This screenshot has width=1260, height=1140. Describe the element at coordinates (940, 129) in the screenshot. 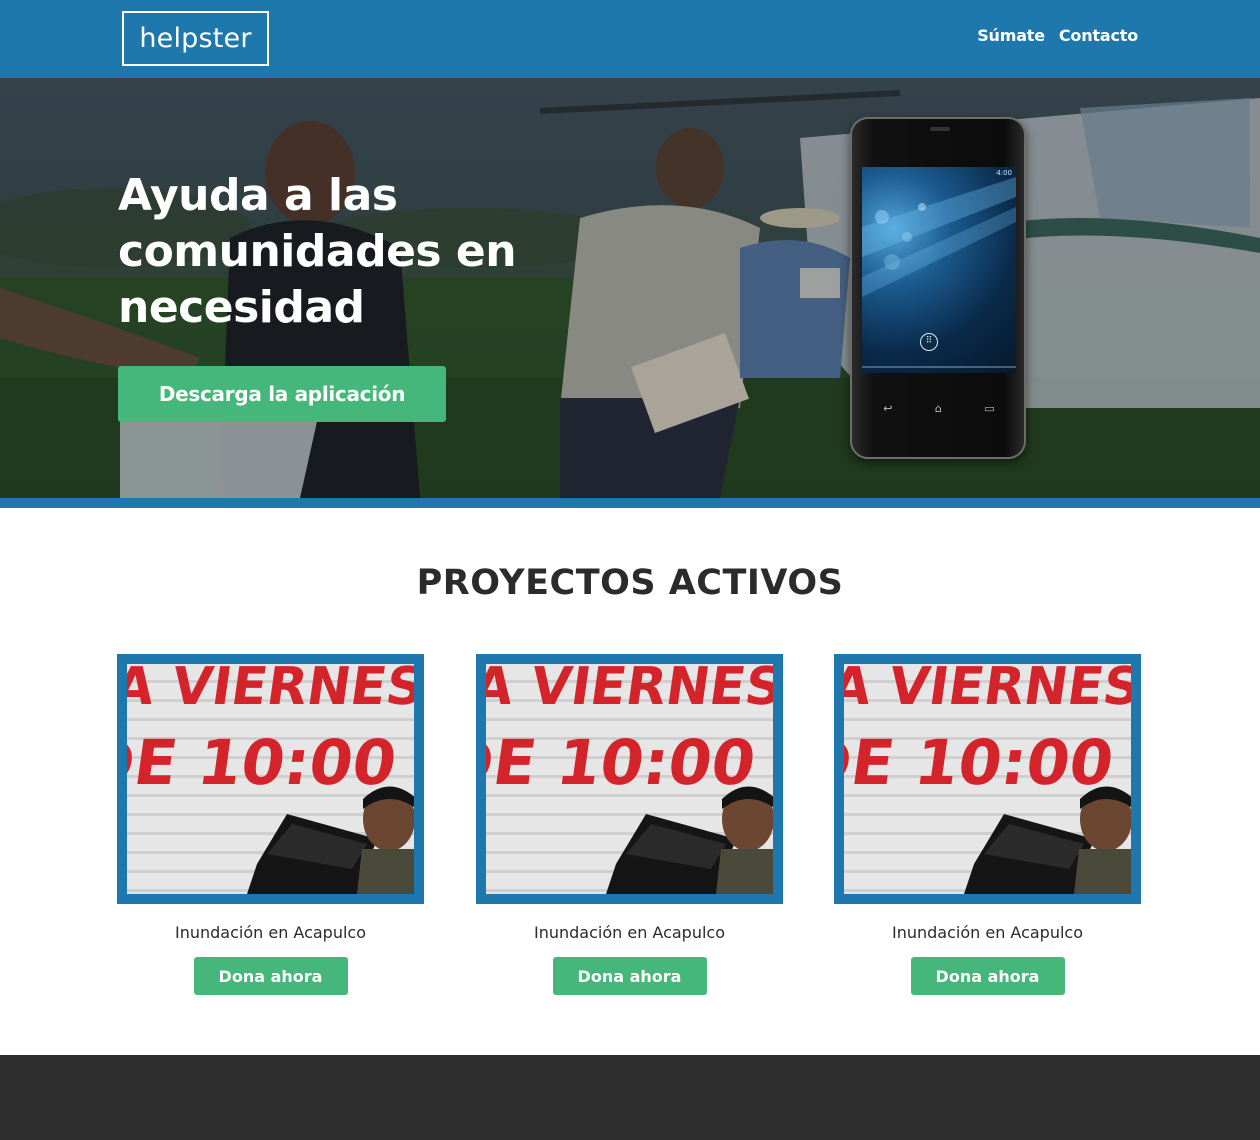

I see `phone-speaker` at that location.